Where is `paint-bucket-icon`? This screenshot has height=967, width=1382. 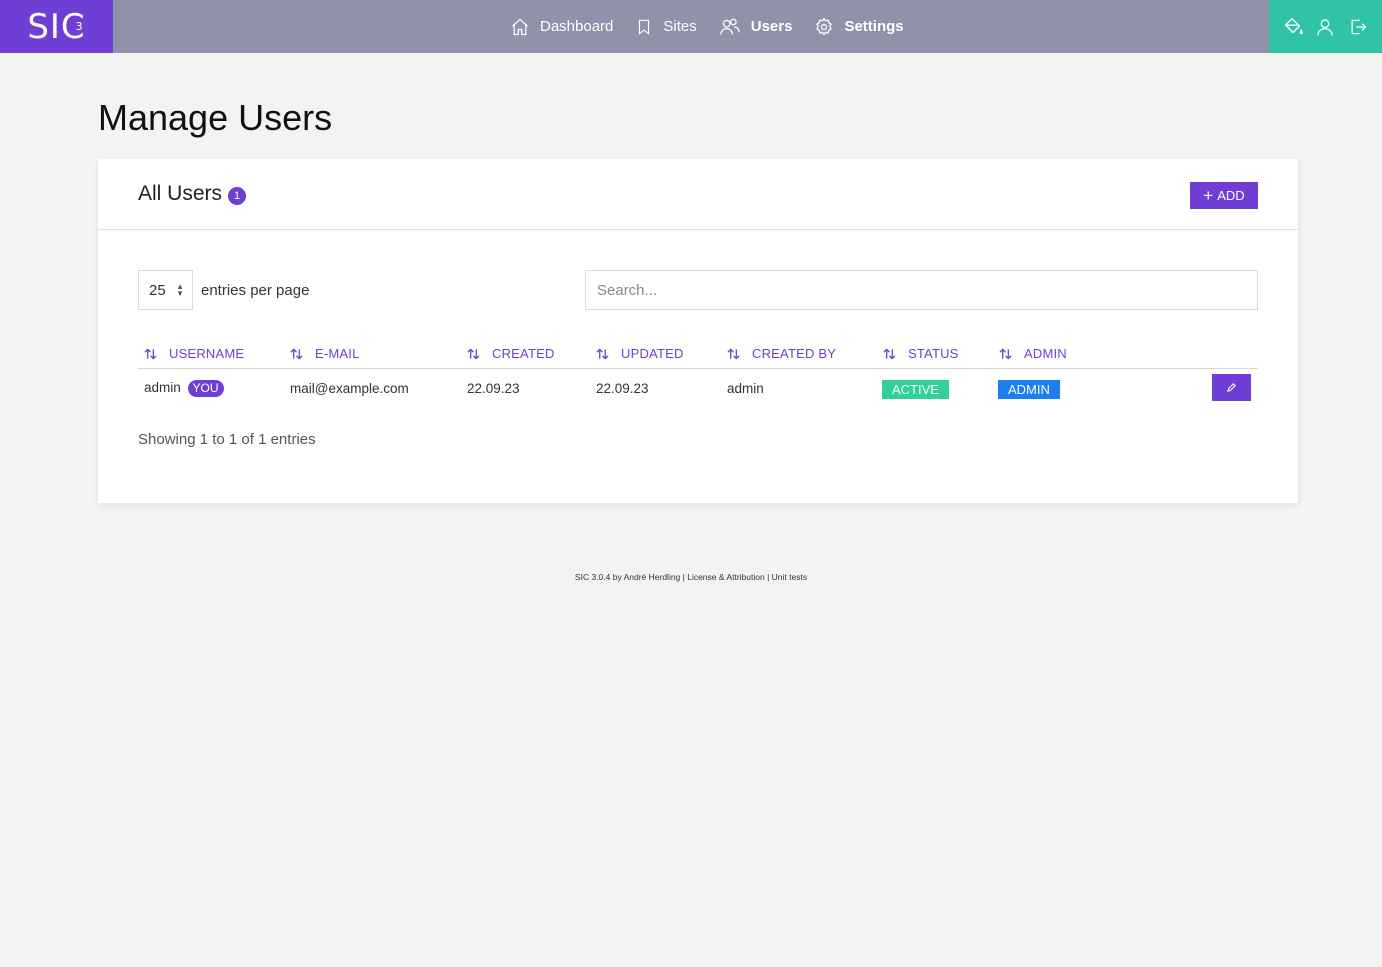
paint-bucket-icon is located at coordinates (1294, 25).